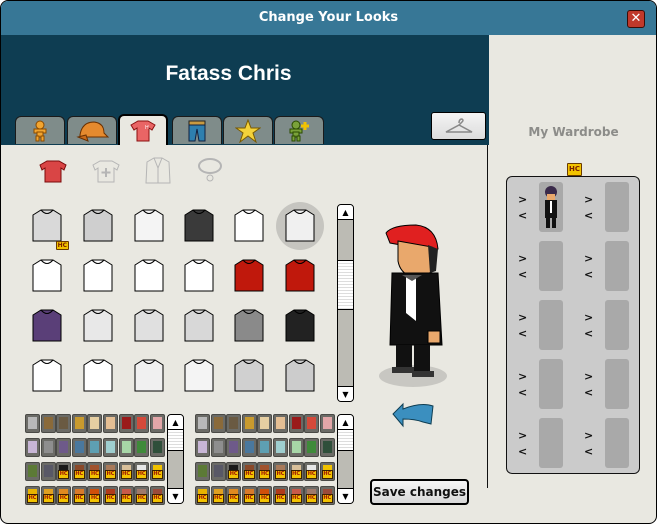 This screenshot has width=657, height=524. What do you see at coordinates (175, 459) in the screenshot?
I see `primary-palette-scrollbar: ▲ ▼` at bounding box center [175, 459].